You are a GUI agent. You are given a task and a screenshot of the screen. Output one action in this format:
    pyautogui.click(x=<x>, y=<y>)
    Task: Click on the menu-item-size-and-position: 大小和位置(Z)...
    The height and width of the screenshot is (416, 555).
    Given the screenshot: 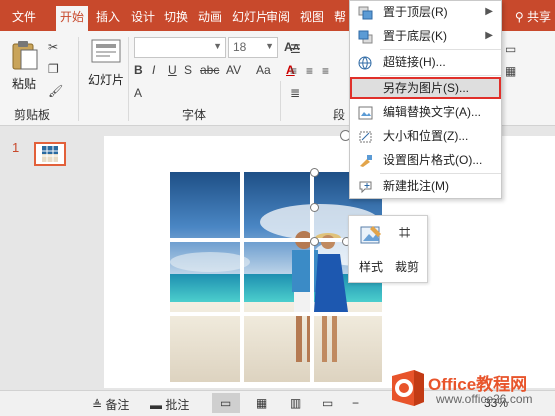 What is the action you would take?
    pyautogui.click(x=425, y=136)
    